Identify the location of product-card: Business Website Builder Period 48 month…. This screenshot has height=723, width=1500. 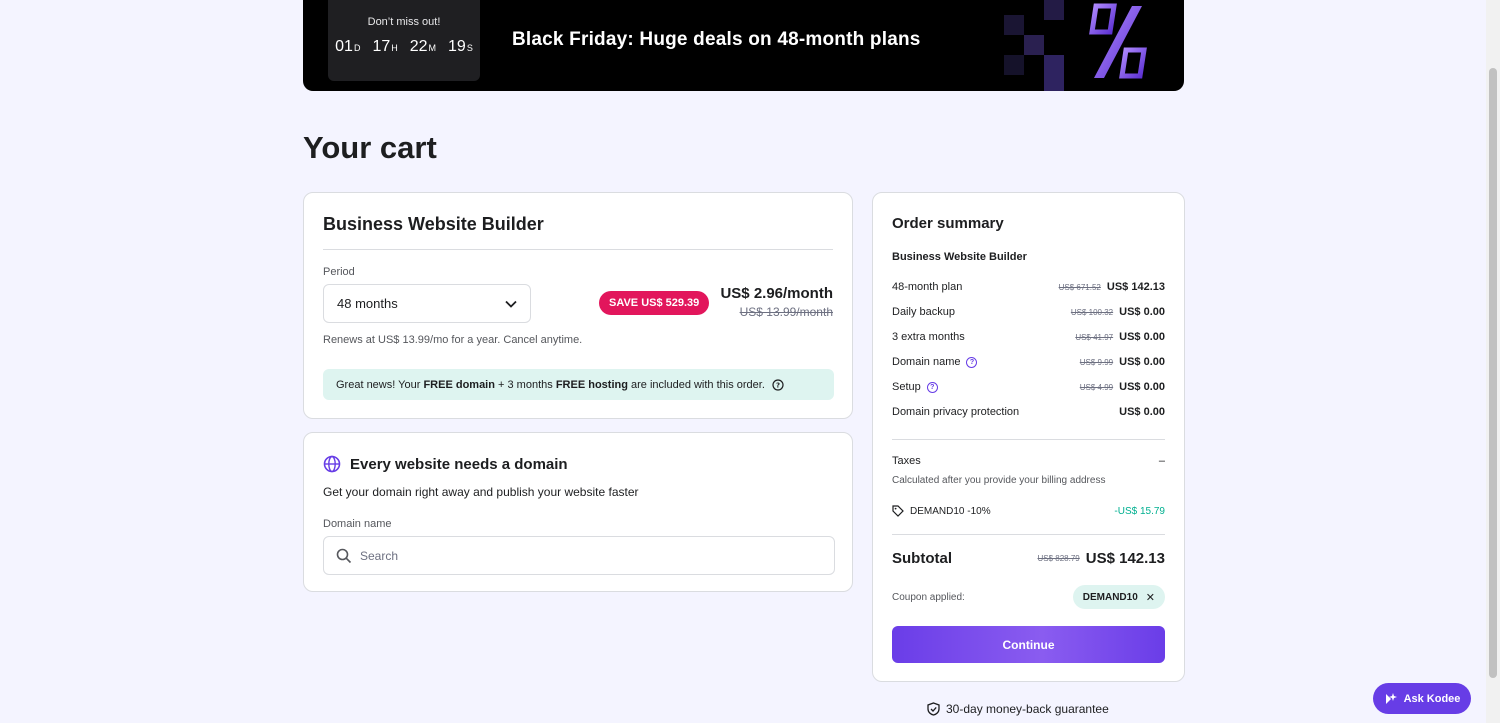
(578, 305).